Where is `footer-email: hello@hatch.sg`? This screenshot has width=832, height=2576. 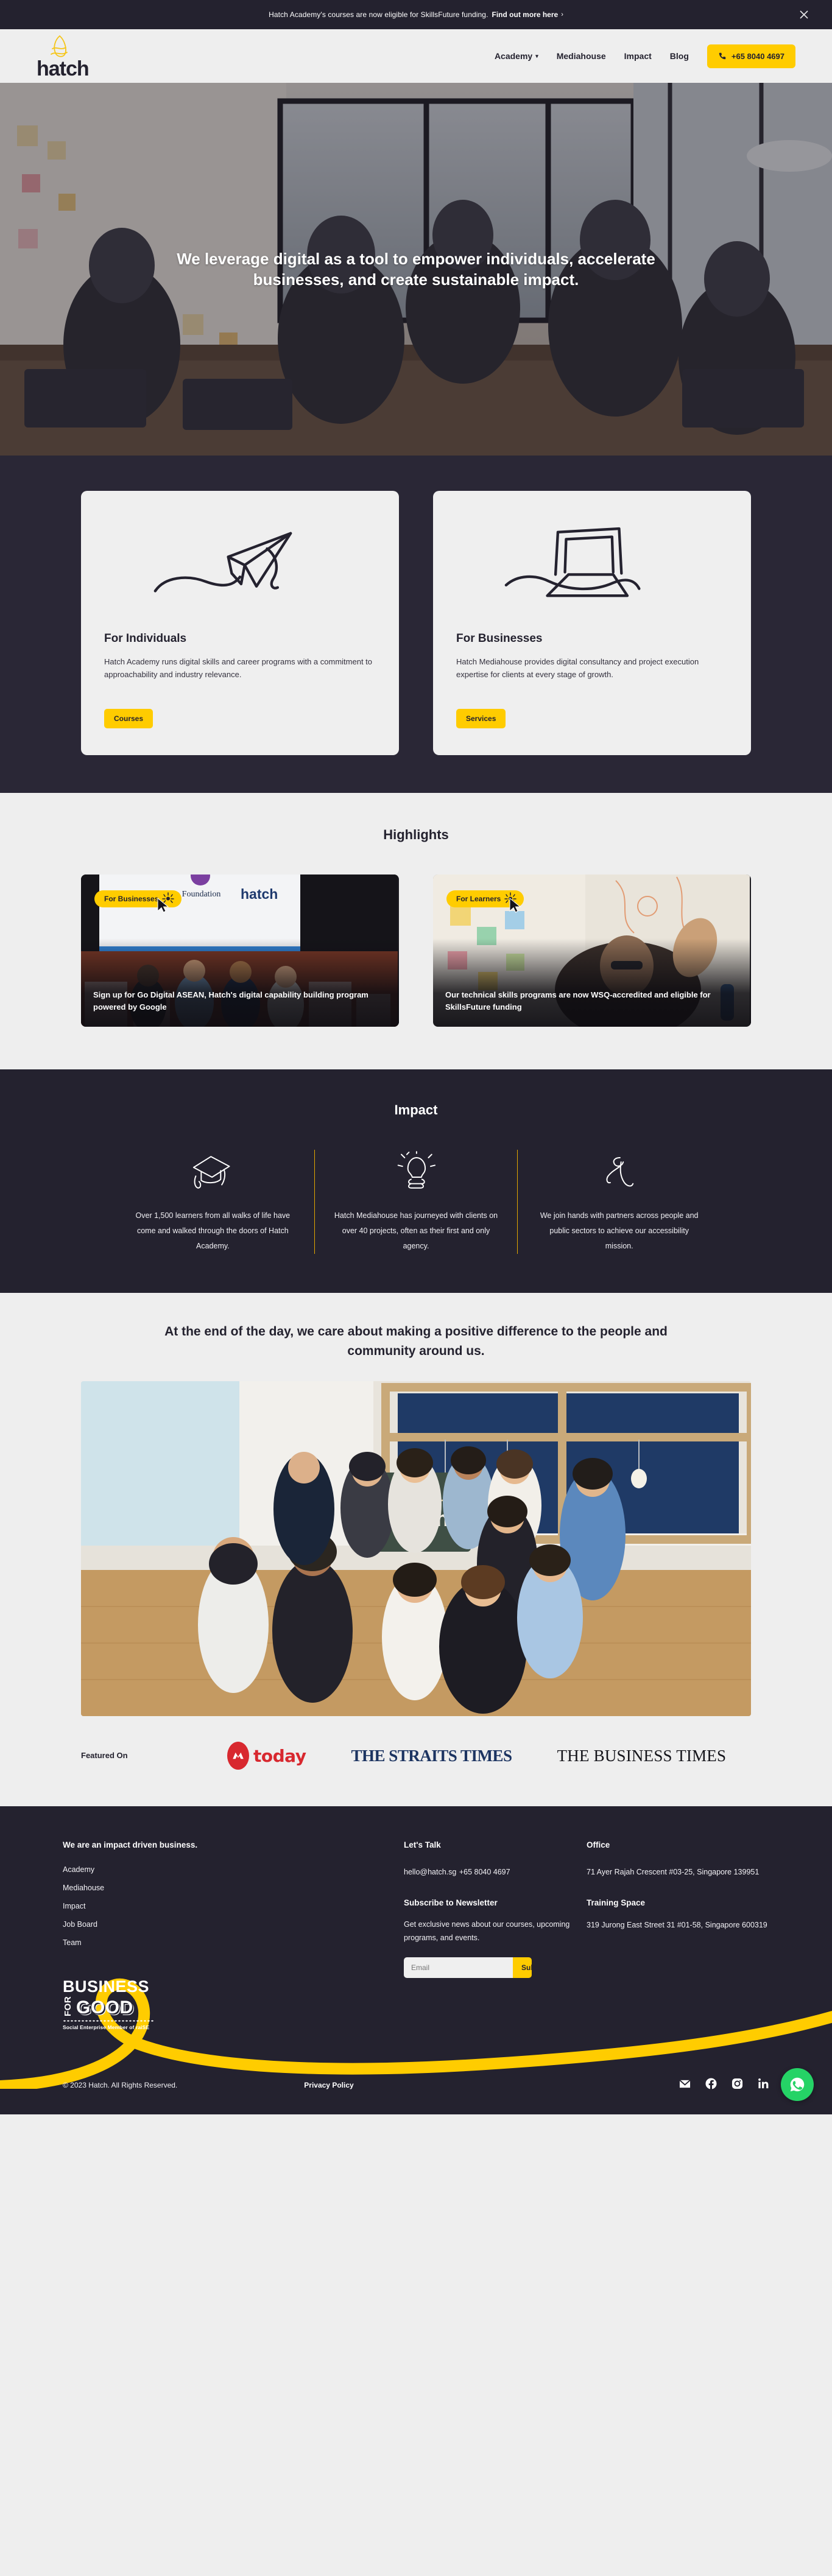 footer-email: hello@hatch.sg is located at coordinates (430, 1872).